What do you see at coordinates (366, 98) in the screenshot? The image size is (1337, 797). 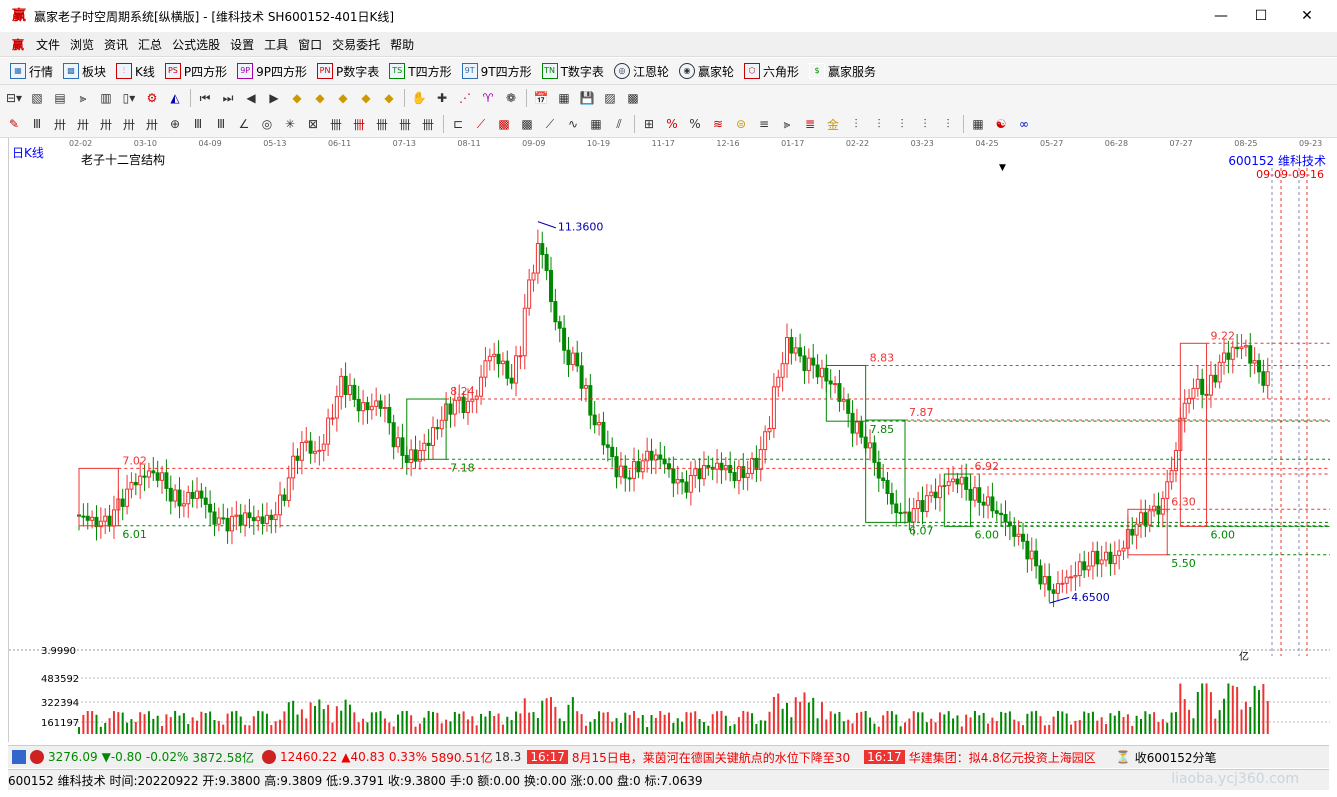 I see `expand-icon: ◆` at bounding box center [366, 98].